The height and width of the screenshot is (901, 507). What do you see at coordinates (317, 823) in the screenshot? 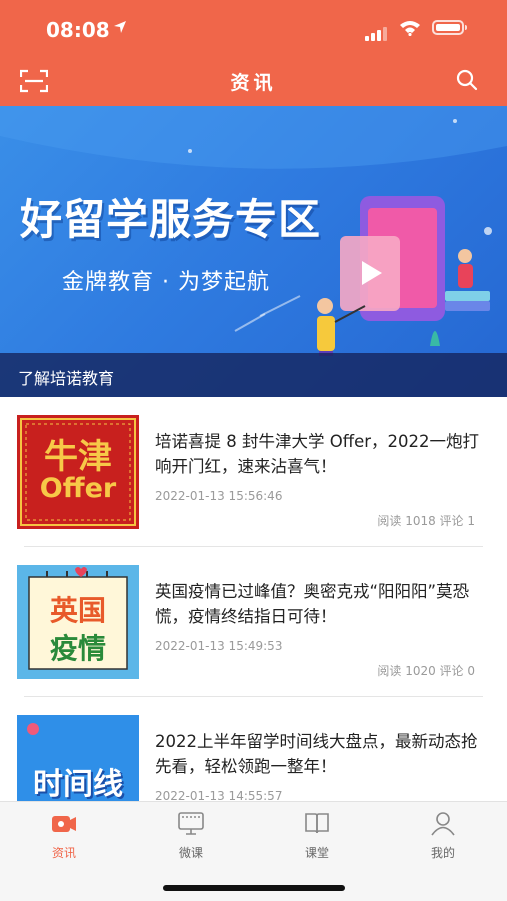
I see `book-icon` at bounding box center [317, 823].